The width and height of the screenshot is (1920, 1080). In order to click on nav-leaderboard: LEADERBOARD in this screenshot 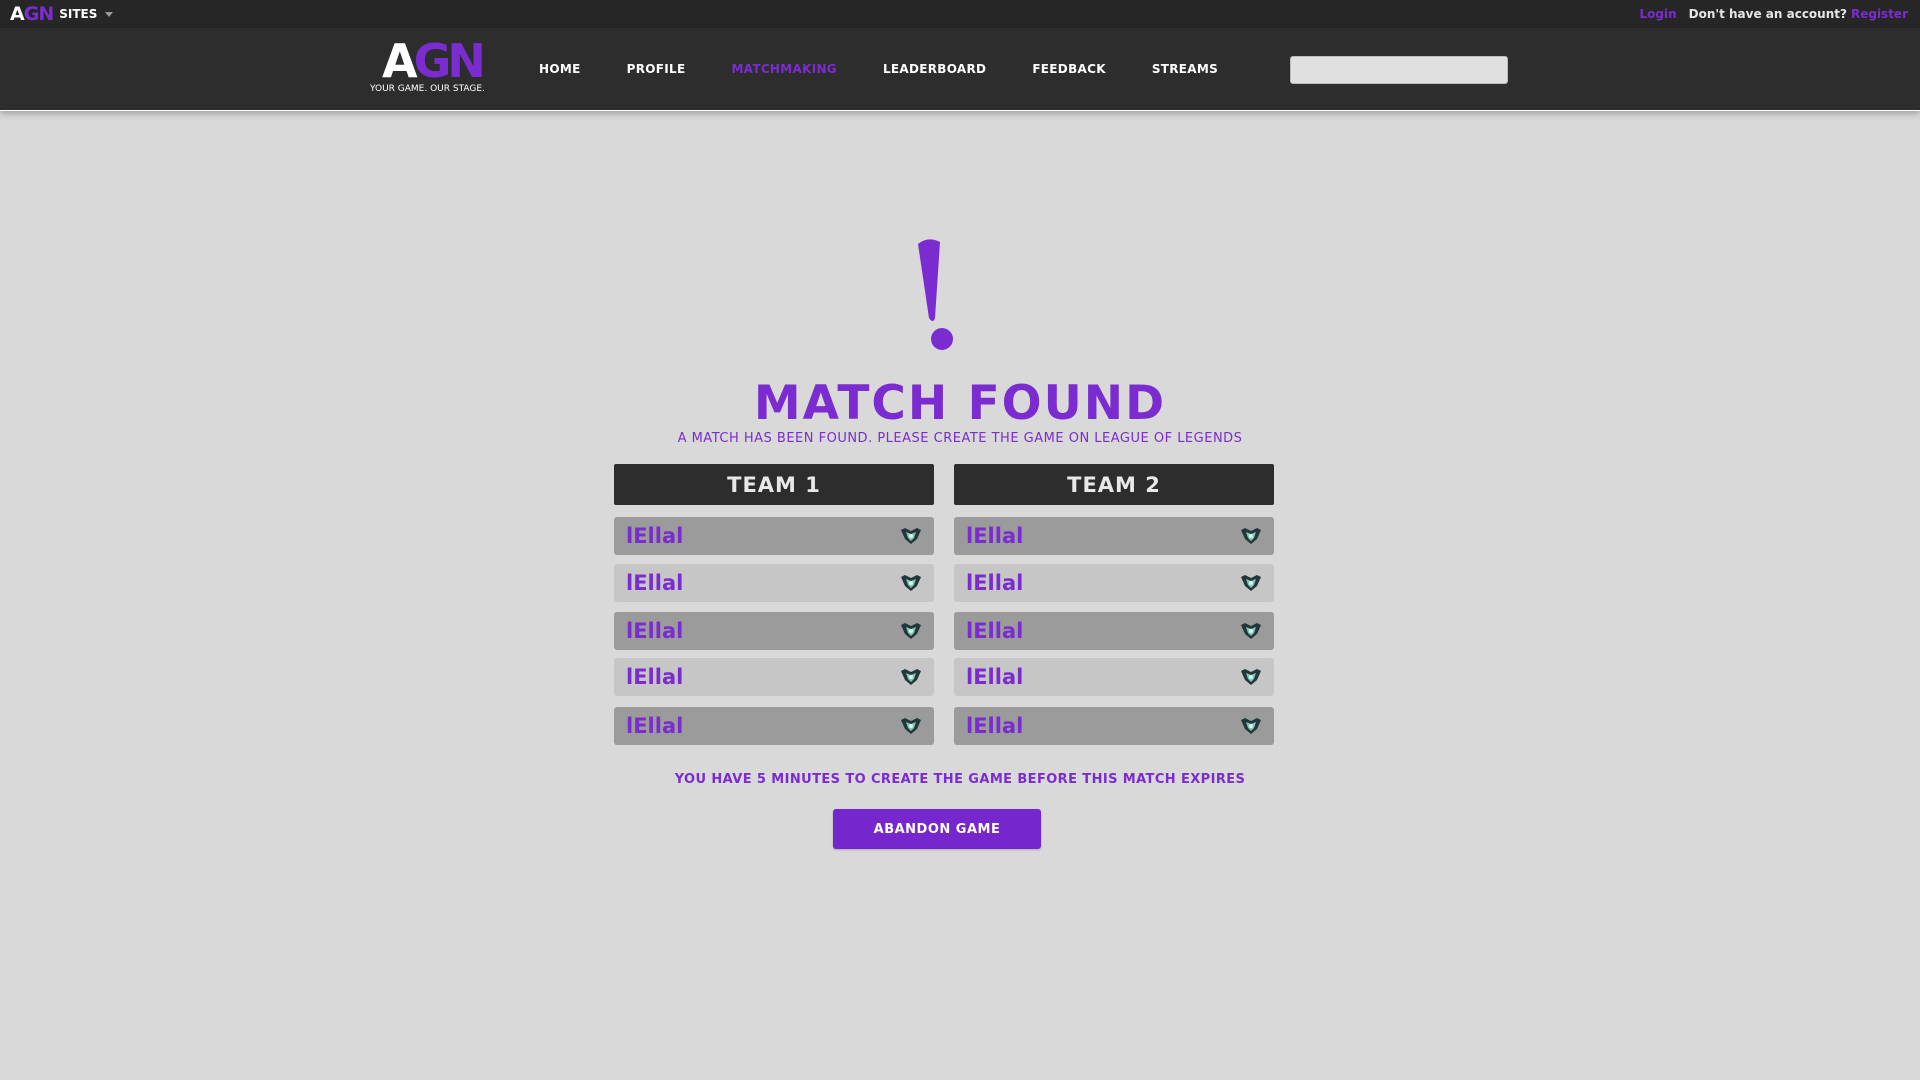, I will do `click(934, 69)`.